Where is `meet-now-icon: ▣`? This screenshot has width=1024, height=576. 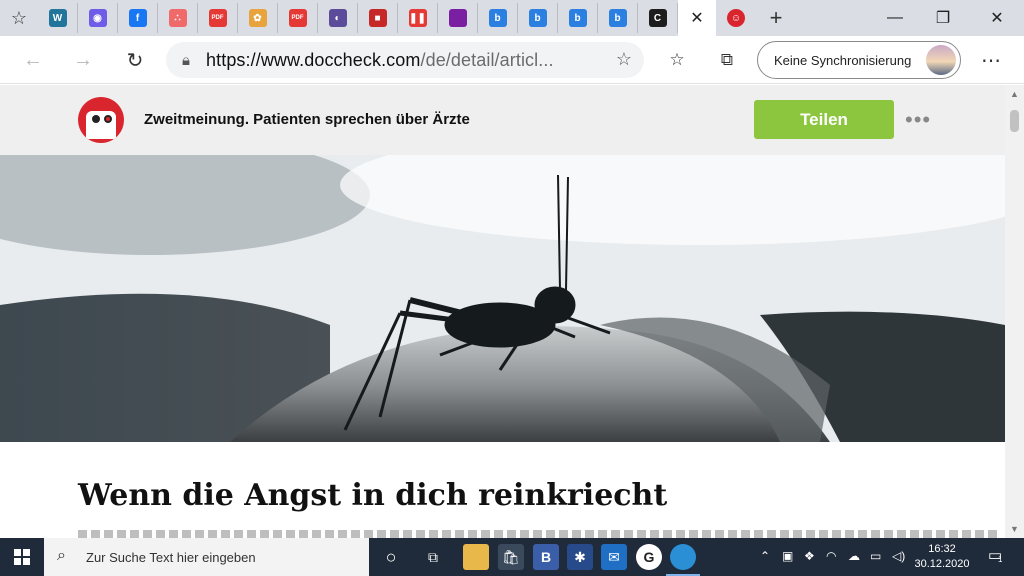
meet-now-icon: ▣ is located at coordinates (787, 556).